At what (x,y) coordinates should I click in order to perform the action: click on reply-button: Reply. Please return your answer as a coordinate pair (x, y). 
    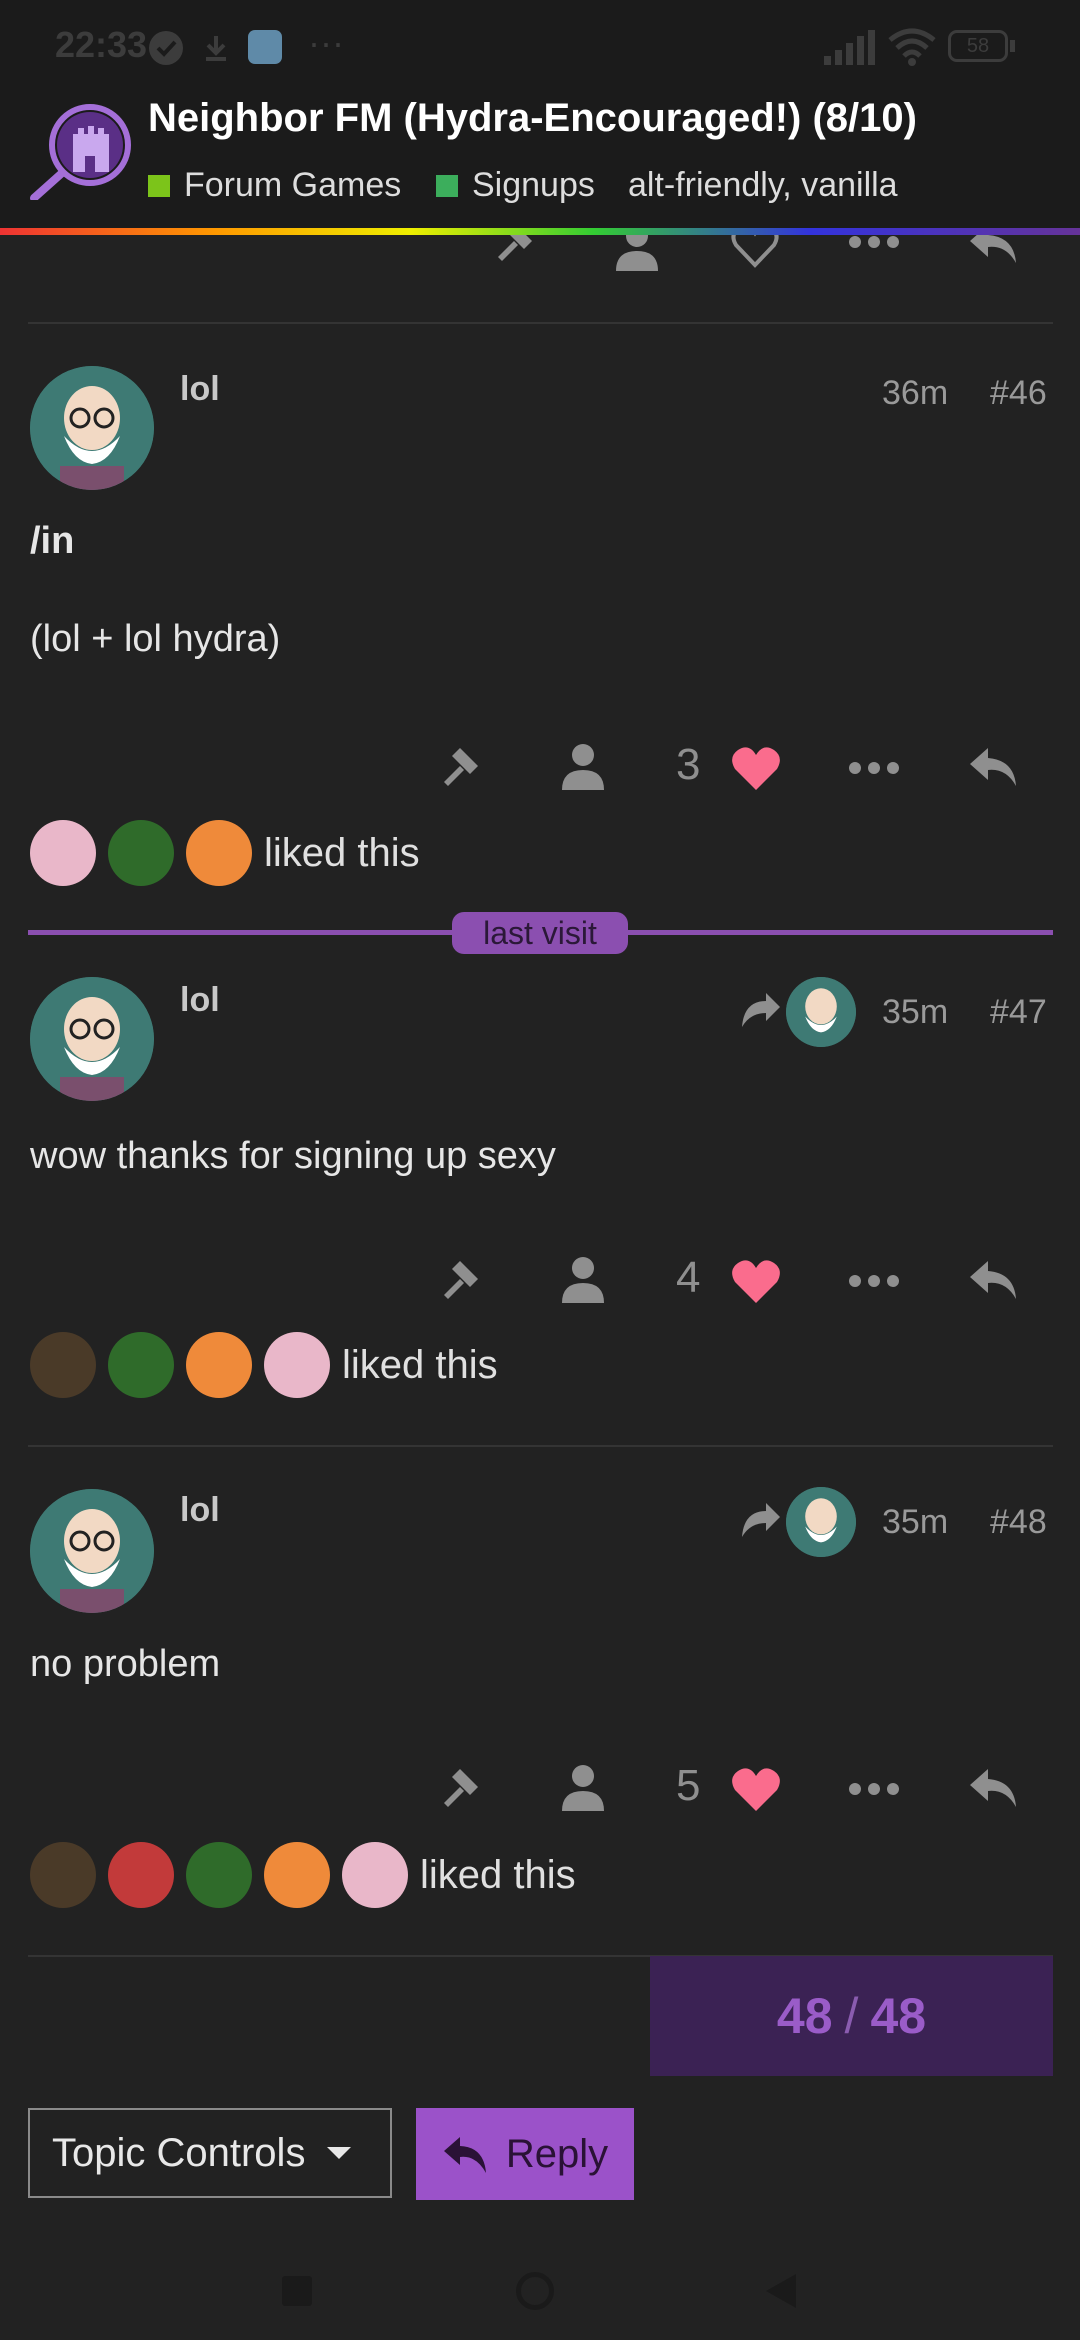
    Looking at the image, I should click on (525, 2154).